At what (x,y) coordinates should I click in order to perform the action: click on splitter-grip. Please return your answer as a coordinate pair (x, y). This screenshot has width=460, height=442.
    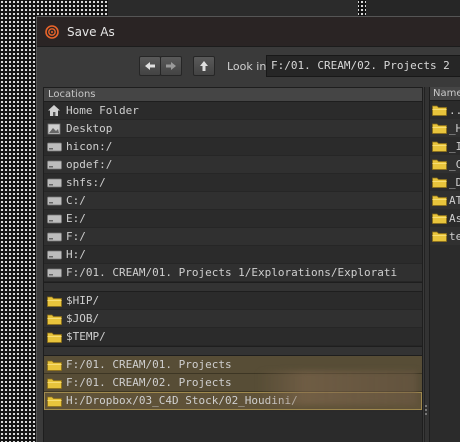
    Looking at the image, I should click on (426, 412).